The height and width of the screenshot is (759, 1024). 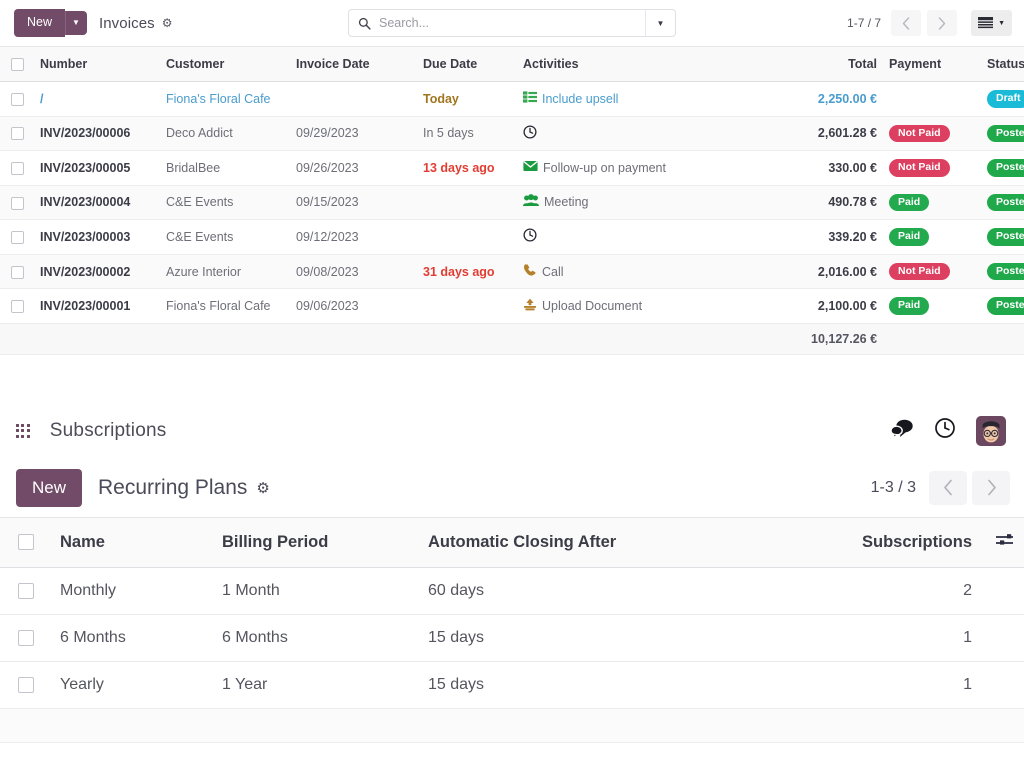 What do you see at coordinates (353, 272) in the screenshot?
I see `cell-invoice-date: 09/08/2023` at bounding box center [353, 272].